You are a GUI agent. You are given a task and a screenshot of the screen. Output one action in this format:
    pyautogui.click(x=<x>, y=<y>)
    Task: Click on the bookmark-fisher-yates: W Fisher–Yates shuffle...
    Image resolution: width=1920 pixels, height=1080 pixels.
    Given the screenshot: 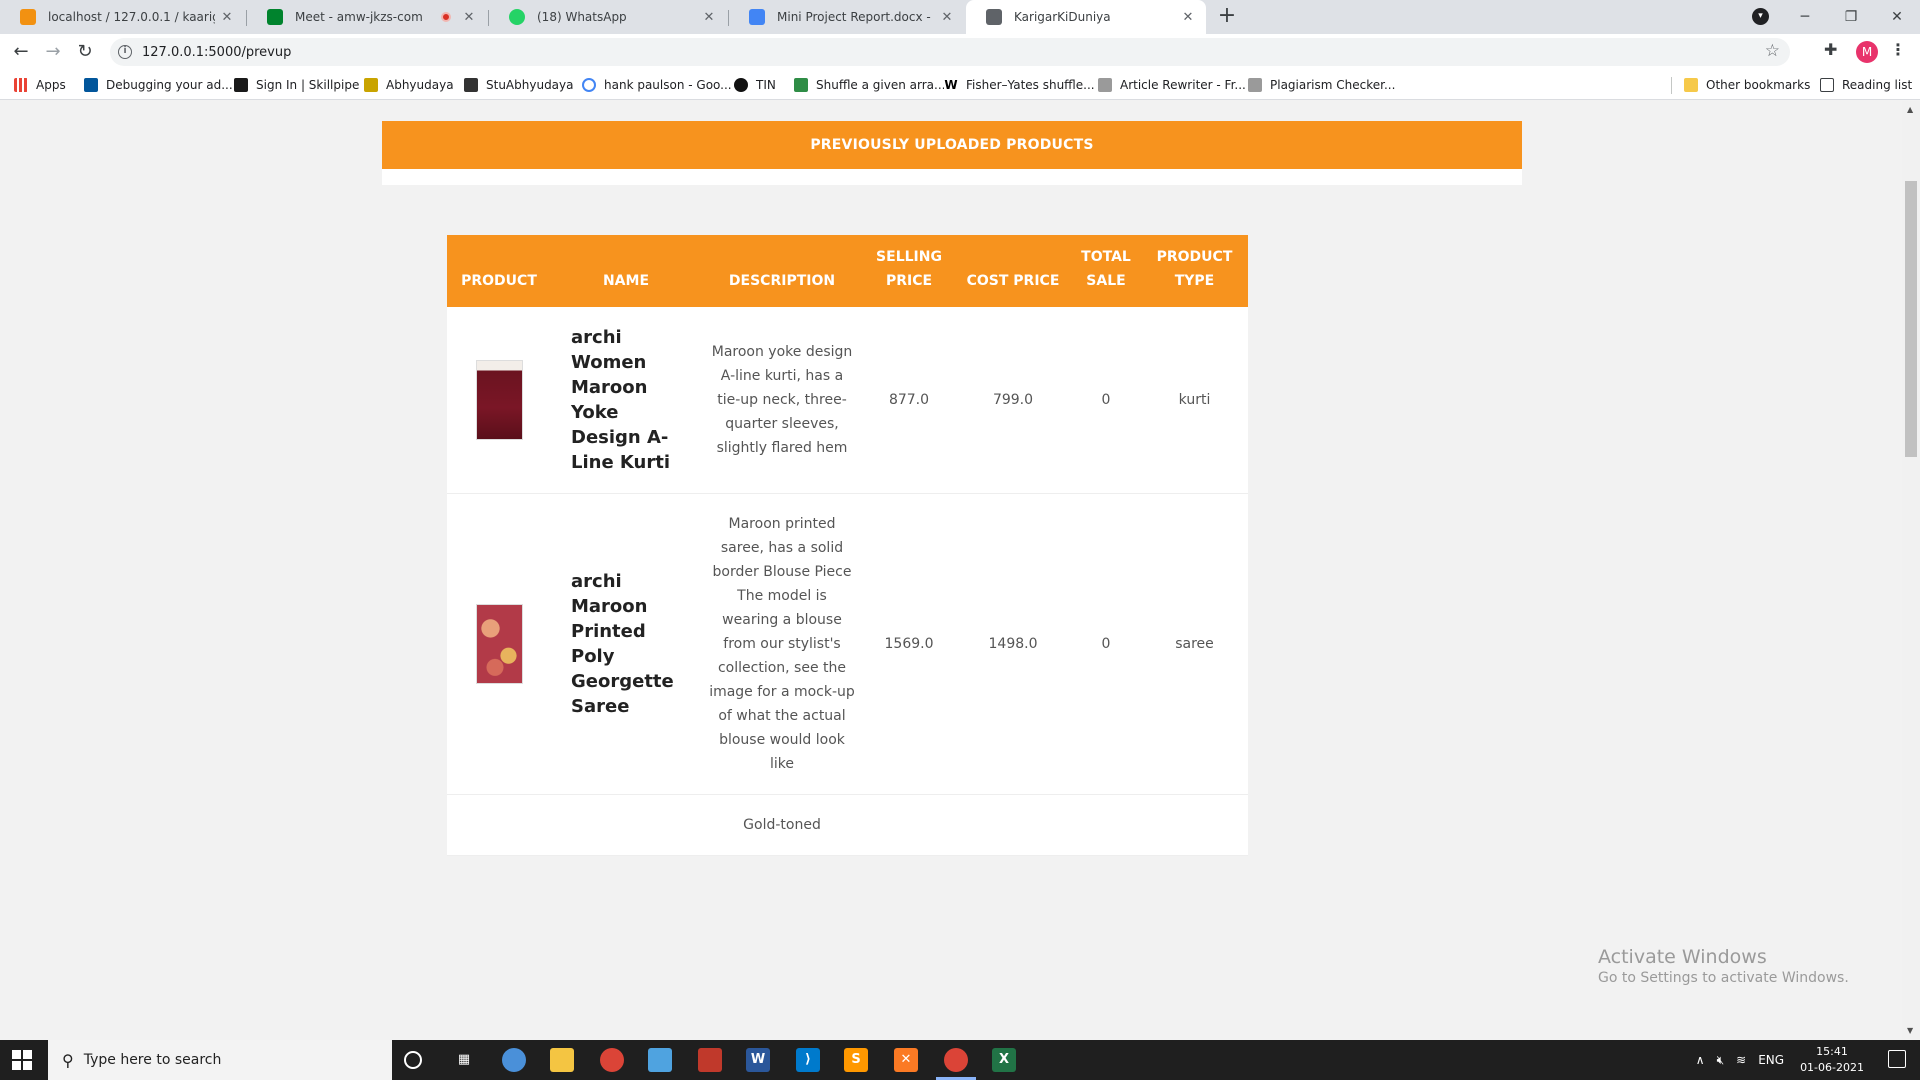 What is the action you would take?
    pyautogui.click(x=1019, y=85)
    